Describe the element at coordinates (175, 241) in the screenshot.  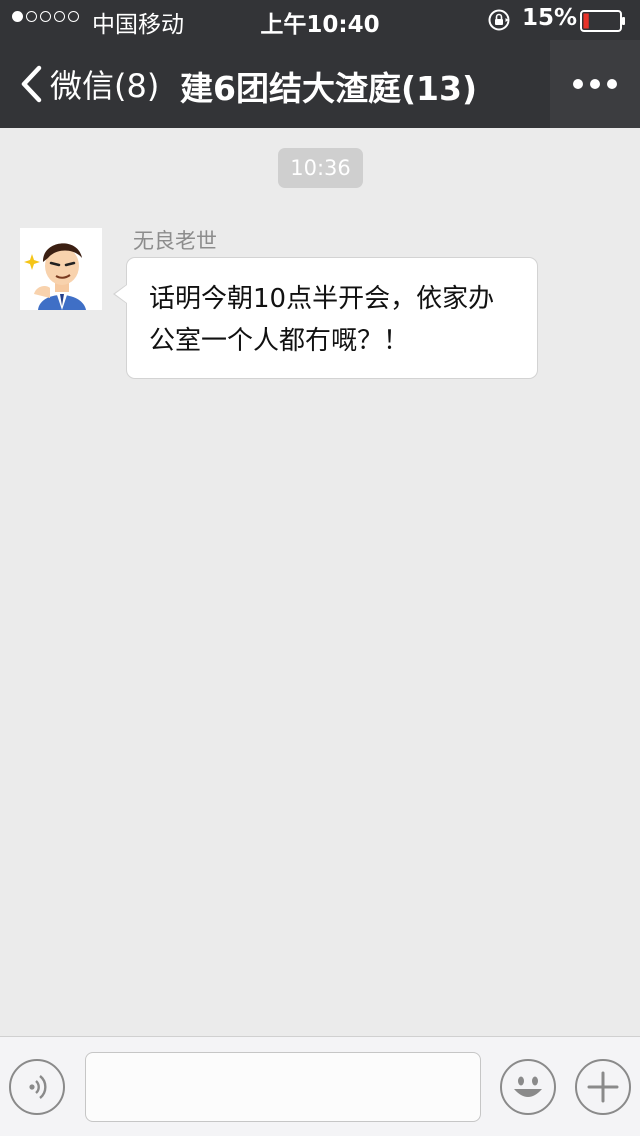
I see `sender-name: 无良老世` at that location.